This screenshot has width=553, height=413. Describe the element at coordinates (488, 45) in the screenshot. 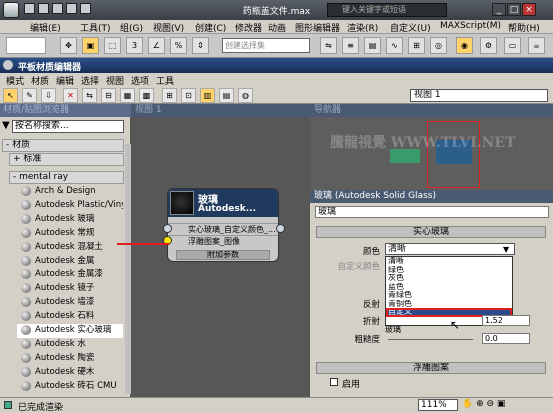

I see `render-setup-icon: ⚙` at that location.